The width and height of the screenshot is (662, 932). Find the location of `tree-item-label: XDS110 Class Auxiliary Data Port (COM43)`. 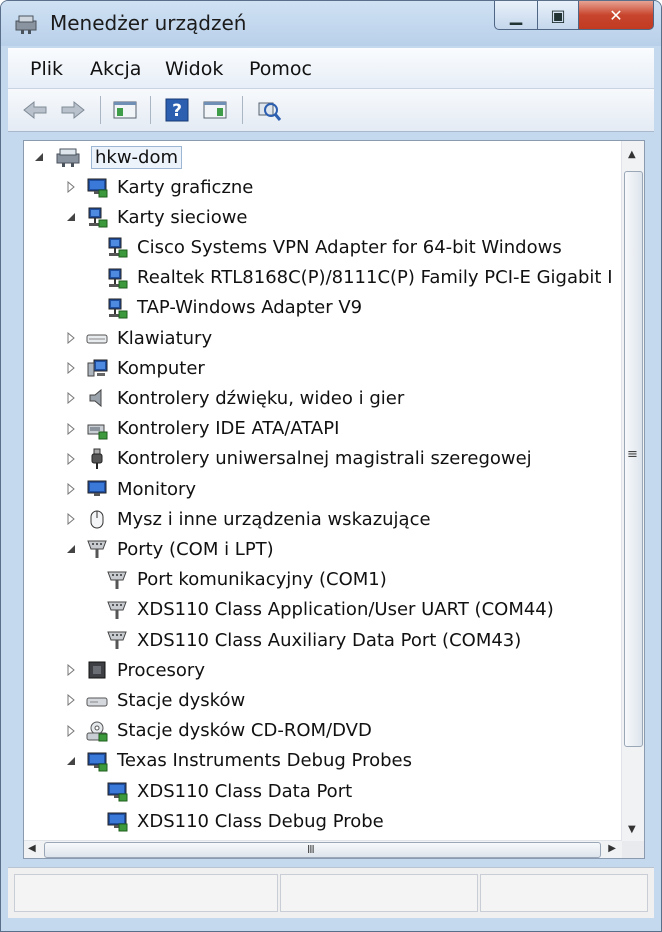

tree-item-label: XDS110 Class Auxiliary Data Port (COM43) is located at coordinates (329, 640).